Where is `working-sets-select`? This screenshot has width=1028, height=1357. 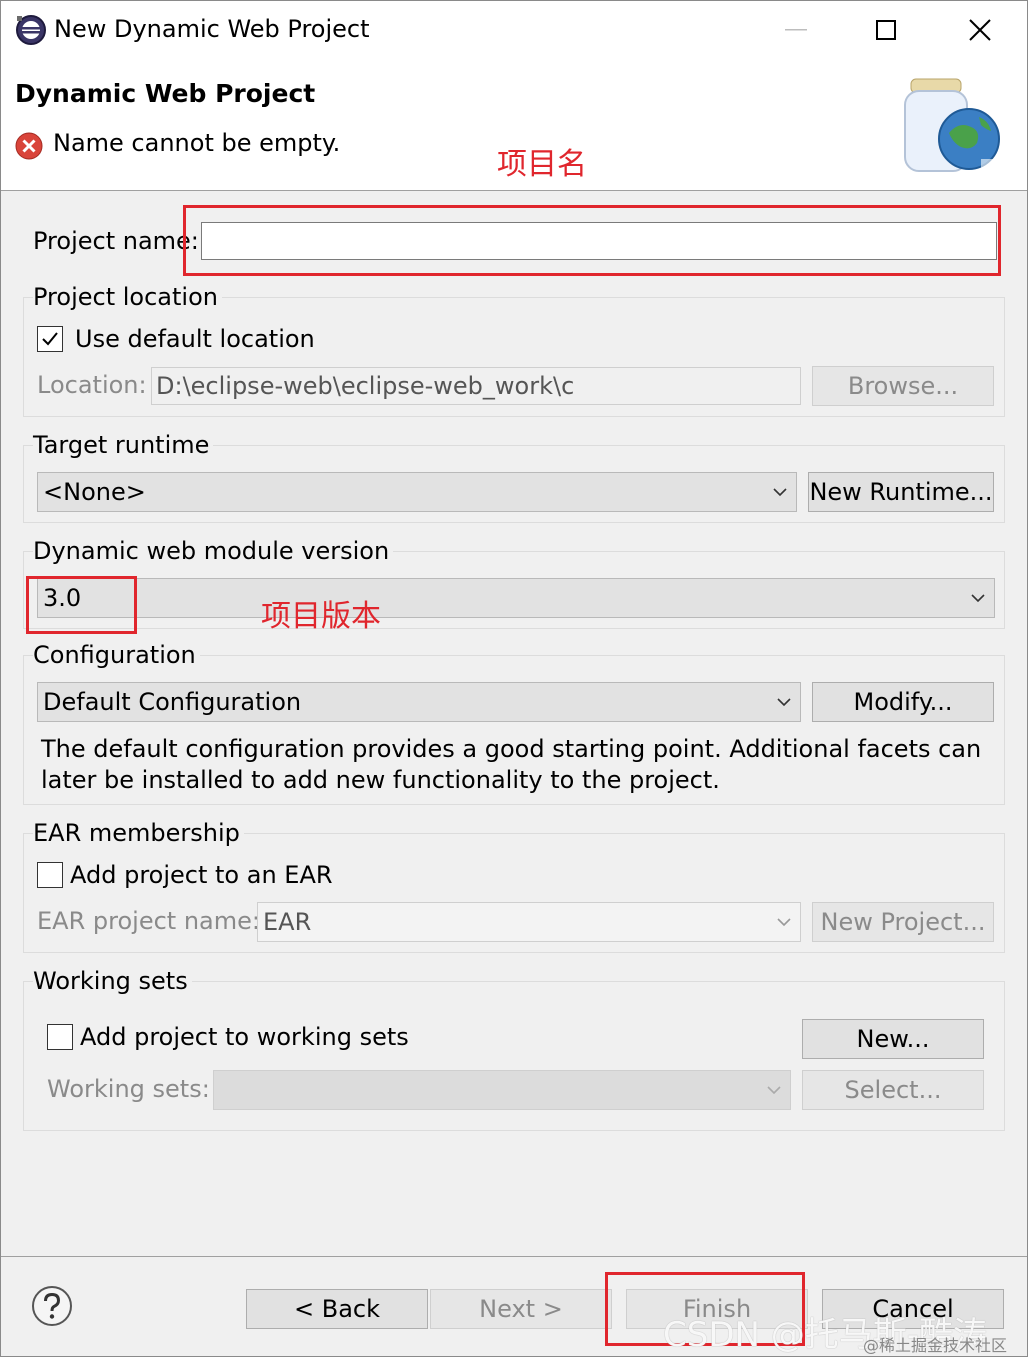
working-sets-select is located at coordinates (502, 1090).